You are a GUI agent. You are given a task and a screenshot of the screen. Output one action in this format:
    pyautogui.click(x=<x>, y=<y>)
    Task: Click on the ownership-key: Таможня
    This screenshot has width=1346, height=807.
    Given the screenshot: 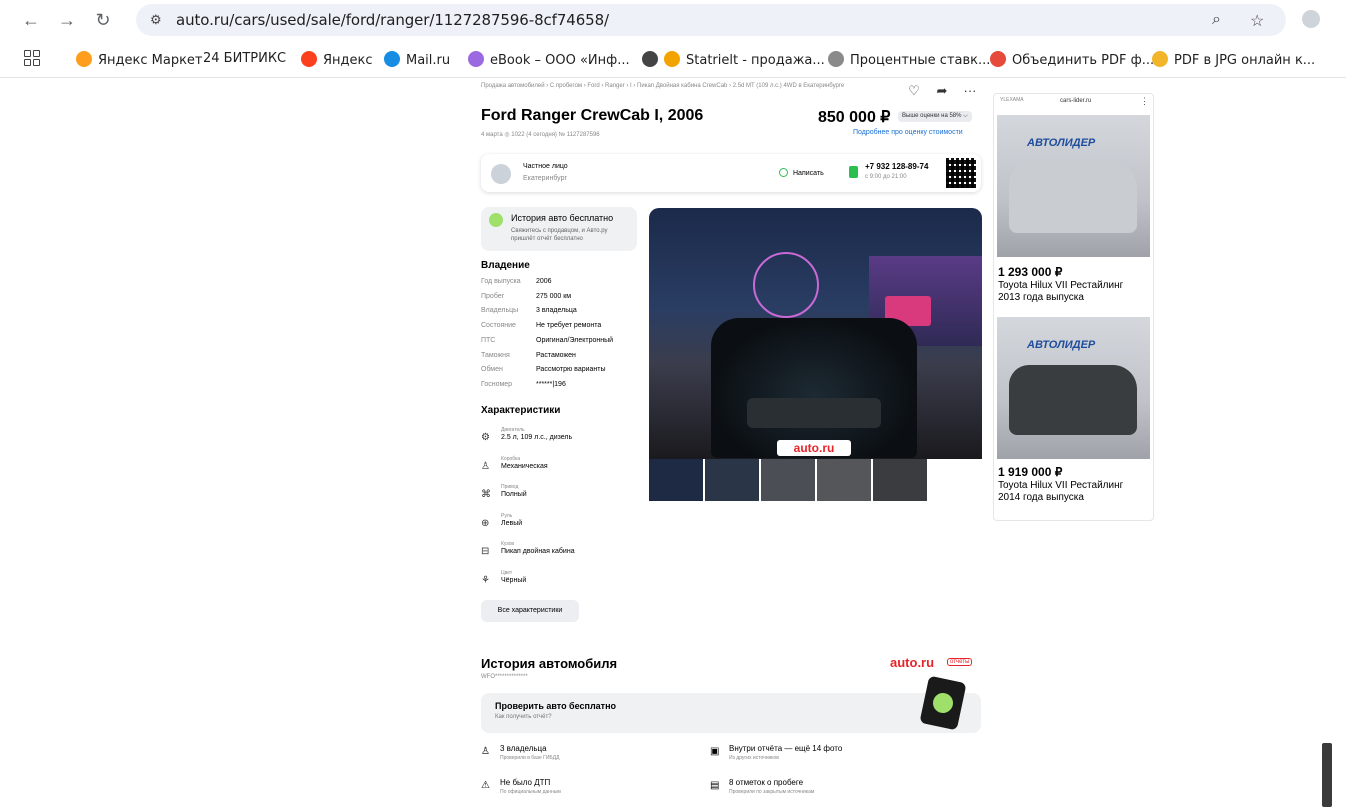 What is the action you would take?
    pyautogui.click(x=495, y=355)
    